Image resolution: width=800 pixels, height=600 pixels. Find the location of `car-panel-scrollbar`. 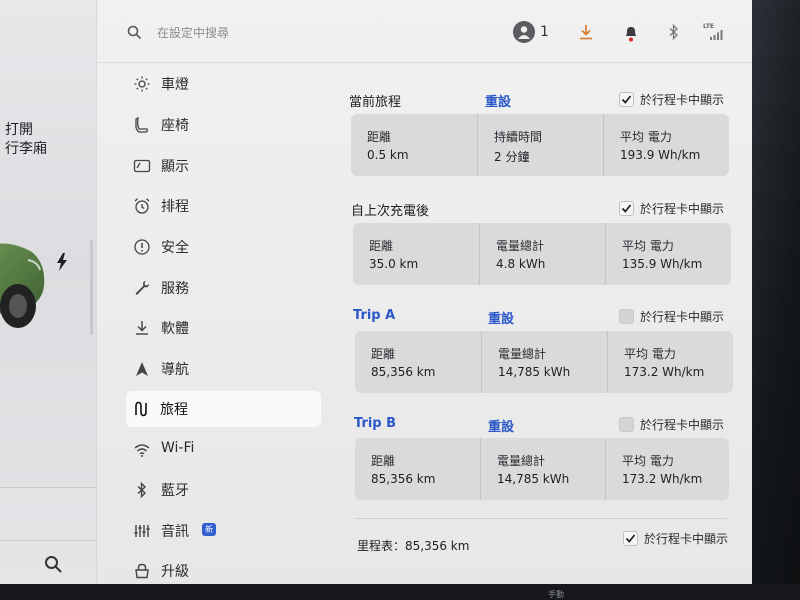

car-panel-scrollbar is located at coordinates (91, 287).